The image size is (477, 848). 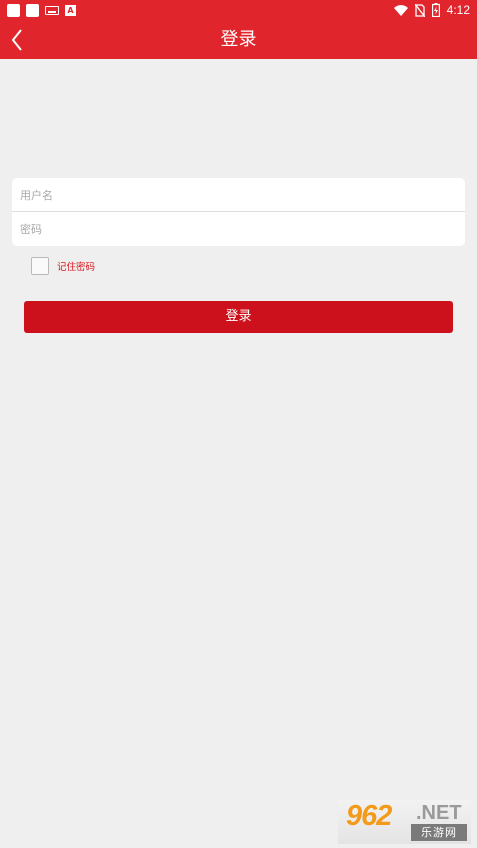 I want to click on watermark-logo: 962 .NET 乐游网, so click(x=404, y=822).